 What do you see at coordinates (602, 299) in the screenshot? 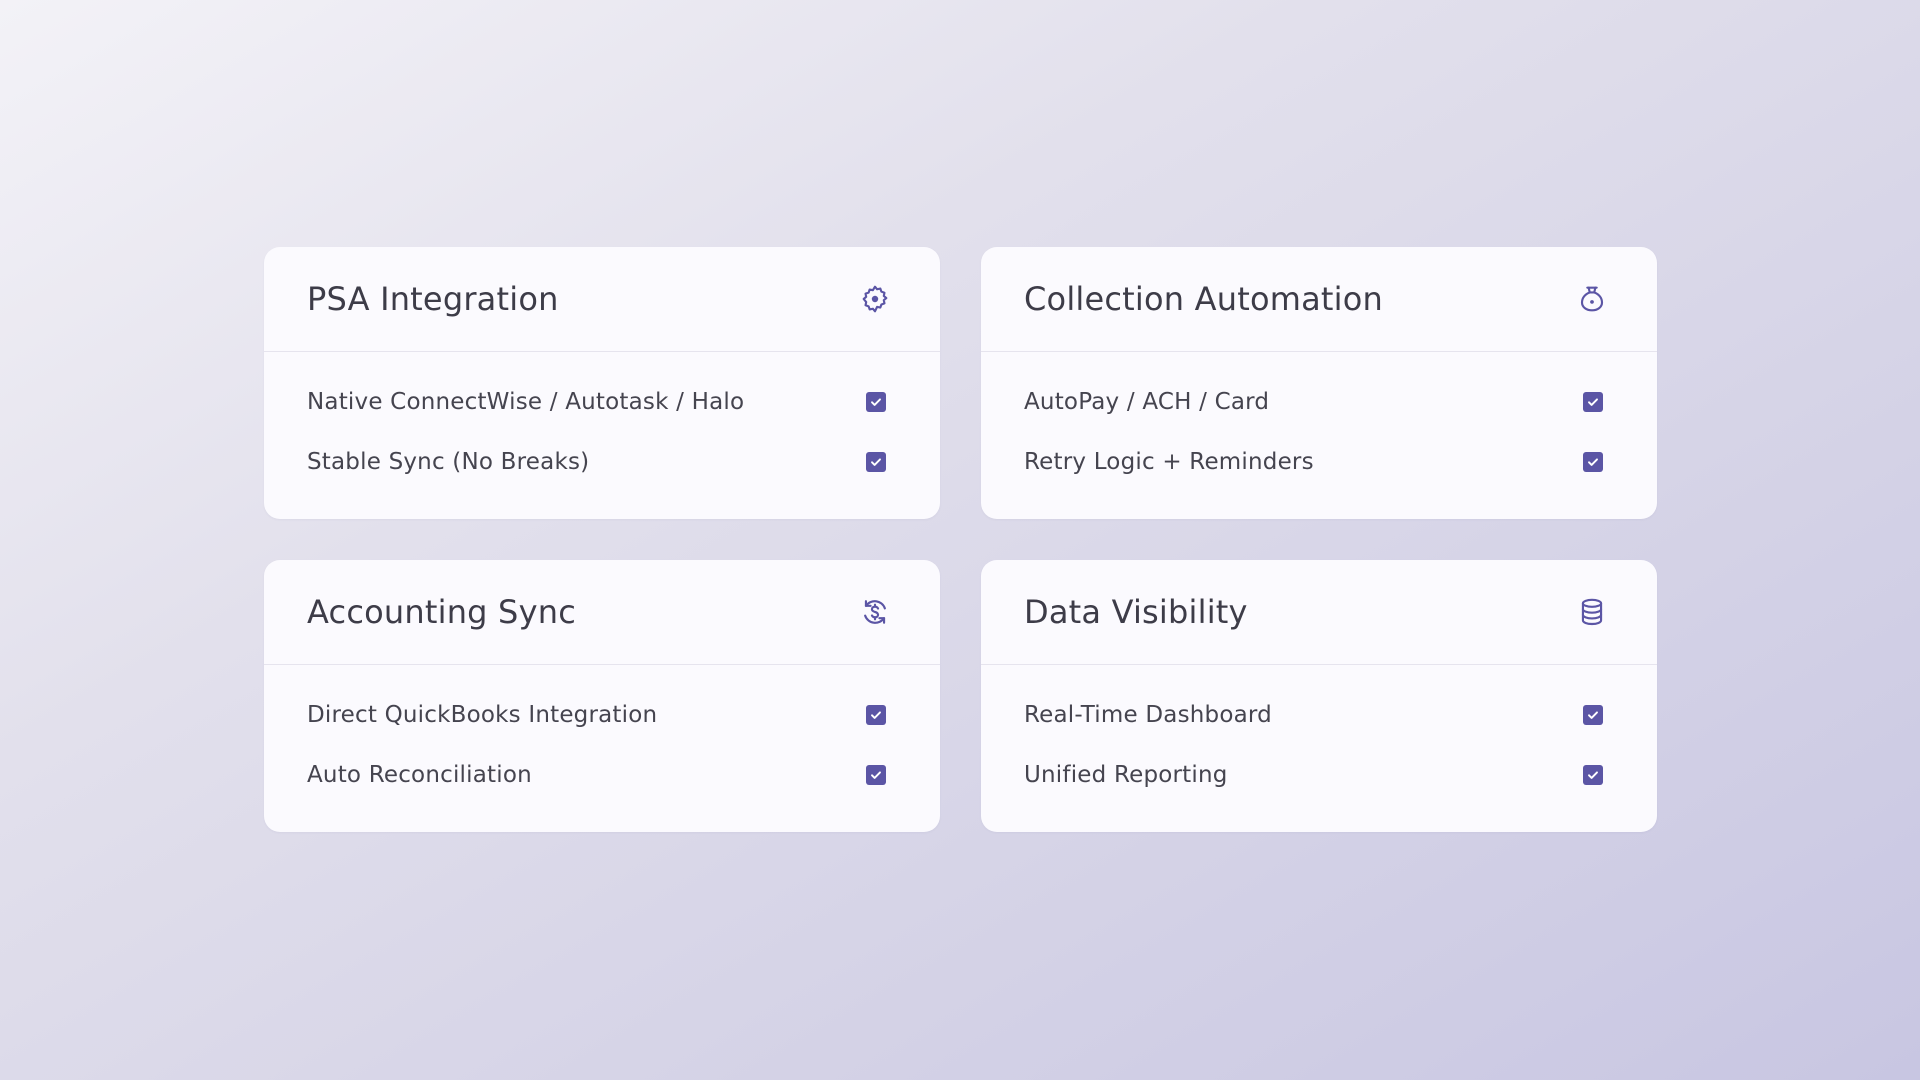
I see `card-header: PSA Integration` at bounding box center [602, 299].